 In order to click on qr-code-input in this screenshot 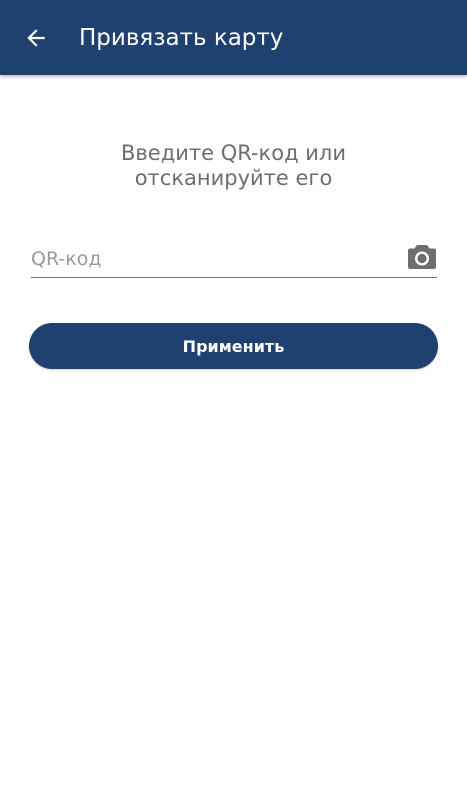, I will do `click(211, 259)`.